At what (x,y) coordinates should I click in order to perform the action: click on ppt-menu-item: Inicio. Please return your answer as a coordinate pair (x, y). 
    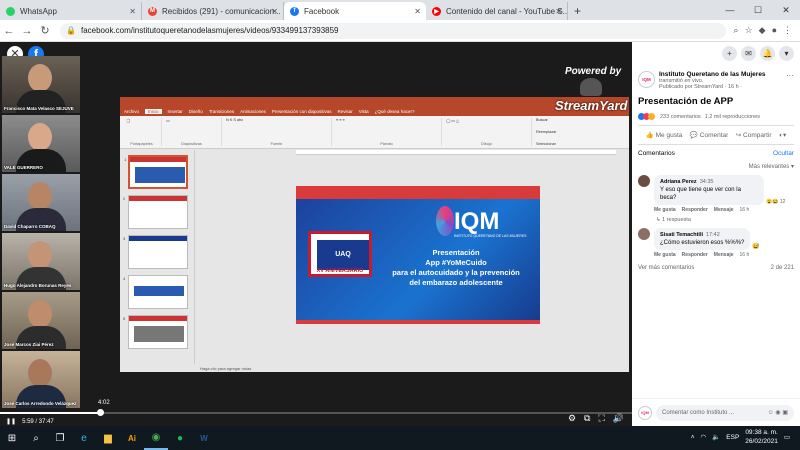
    Looking at the image, I should click on (153, 111).